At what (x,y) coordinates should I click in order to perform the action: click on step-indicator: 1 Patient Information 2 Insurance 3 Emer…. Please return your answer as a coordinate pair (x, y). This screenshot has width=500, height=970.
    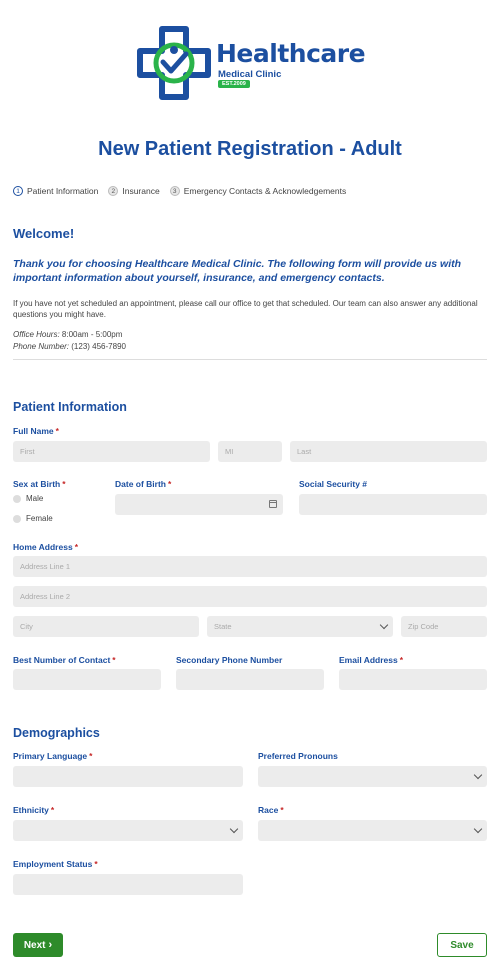
    Looking at the image, I should click on (184, 191).